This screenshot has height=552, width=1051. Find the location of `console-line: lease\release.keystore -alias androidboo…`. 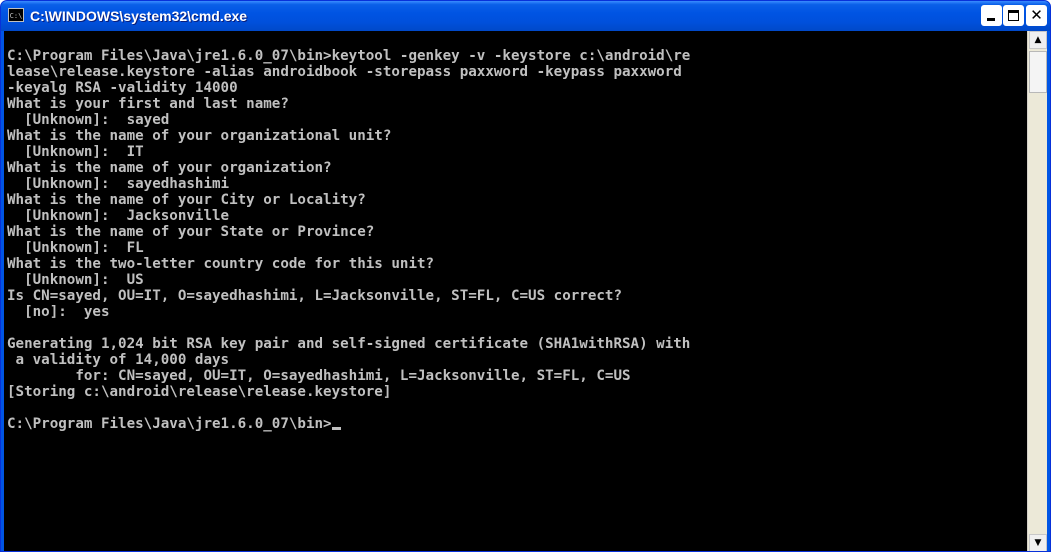

console-line: lease\release.keystore -alias androidboo… is located at coordinates (344, 72).